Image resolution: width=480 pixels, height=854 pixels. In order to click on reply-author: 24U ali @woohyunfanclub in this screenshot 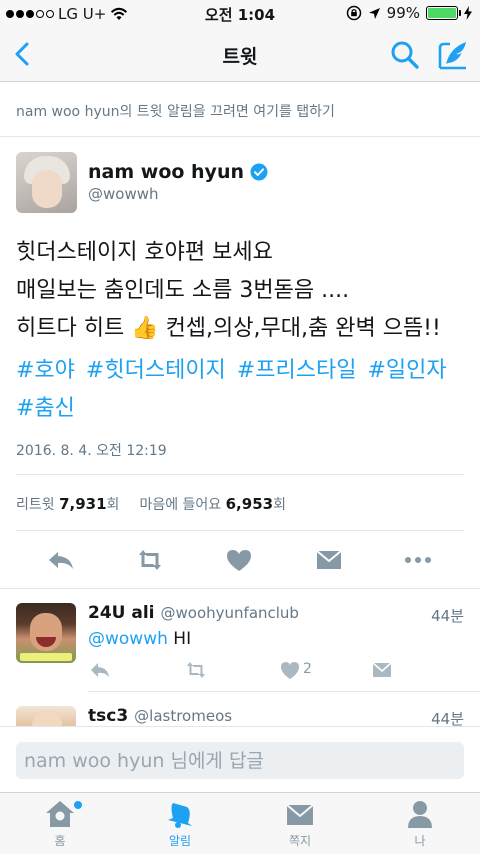, I will do `click(193, 613)`.